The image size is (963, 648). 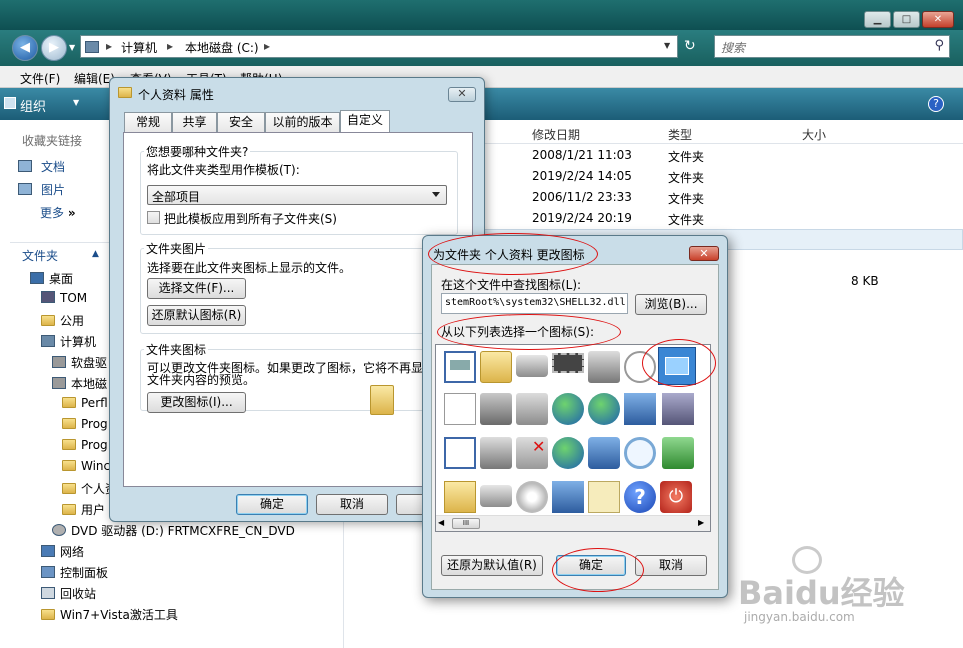 What do you see at coordinates (272, 504) in the screenshot?
I see `ok-button: 确定` at bounding box center [272, 504].